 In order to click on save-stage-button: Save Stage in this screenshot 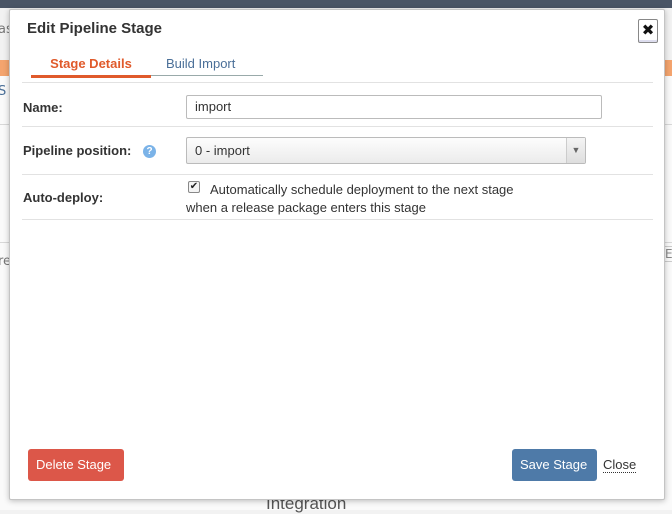, I will do `click(554, 465)`.